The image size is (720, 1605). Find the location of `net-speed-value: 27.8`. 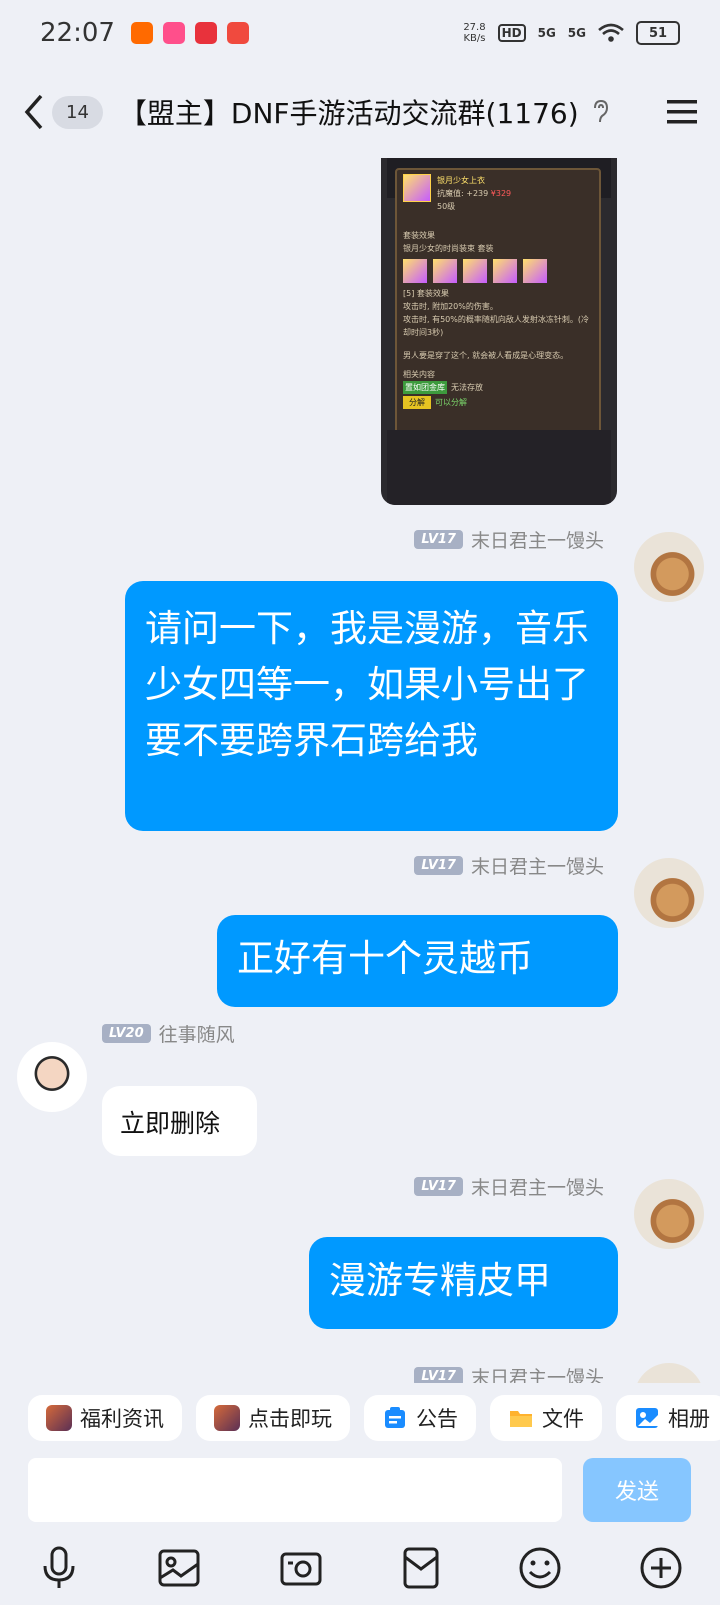

net-speed-value: 27.8 is located at coordinates (474, 27).